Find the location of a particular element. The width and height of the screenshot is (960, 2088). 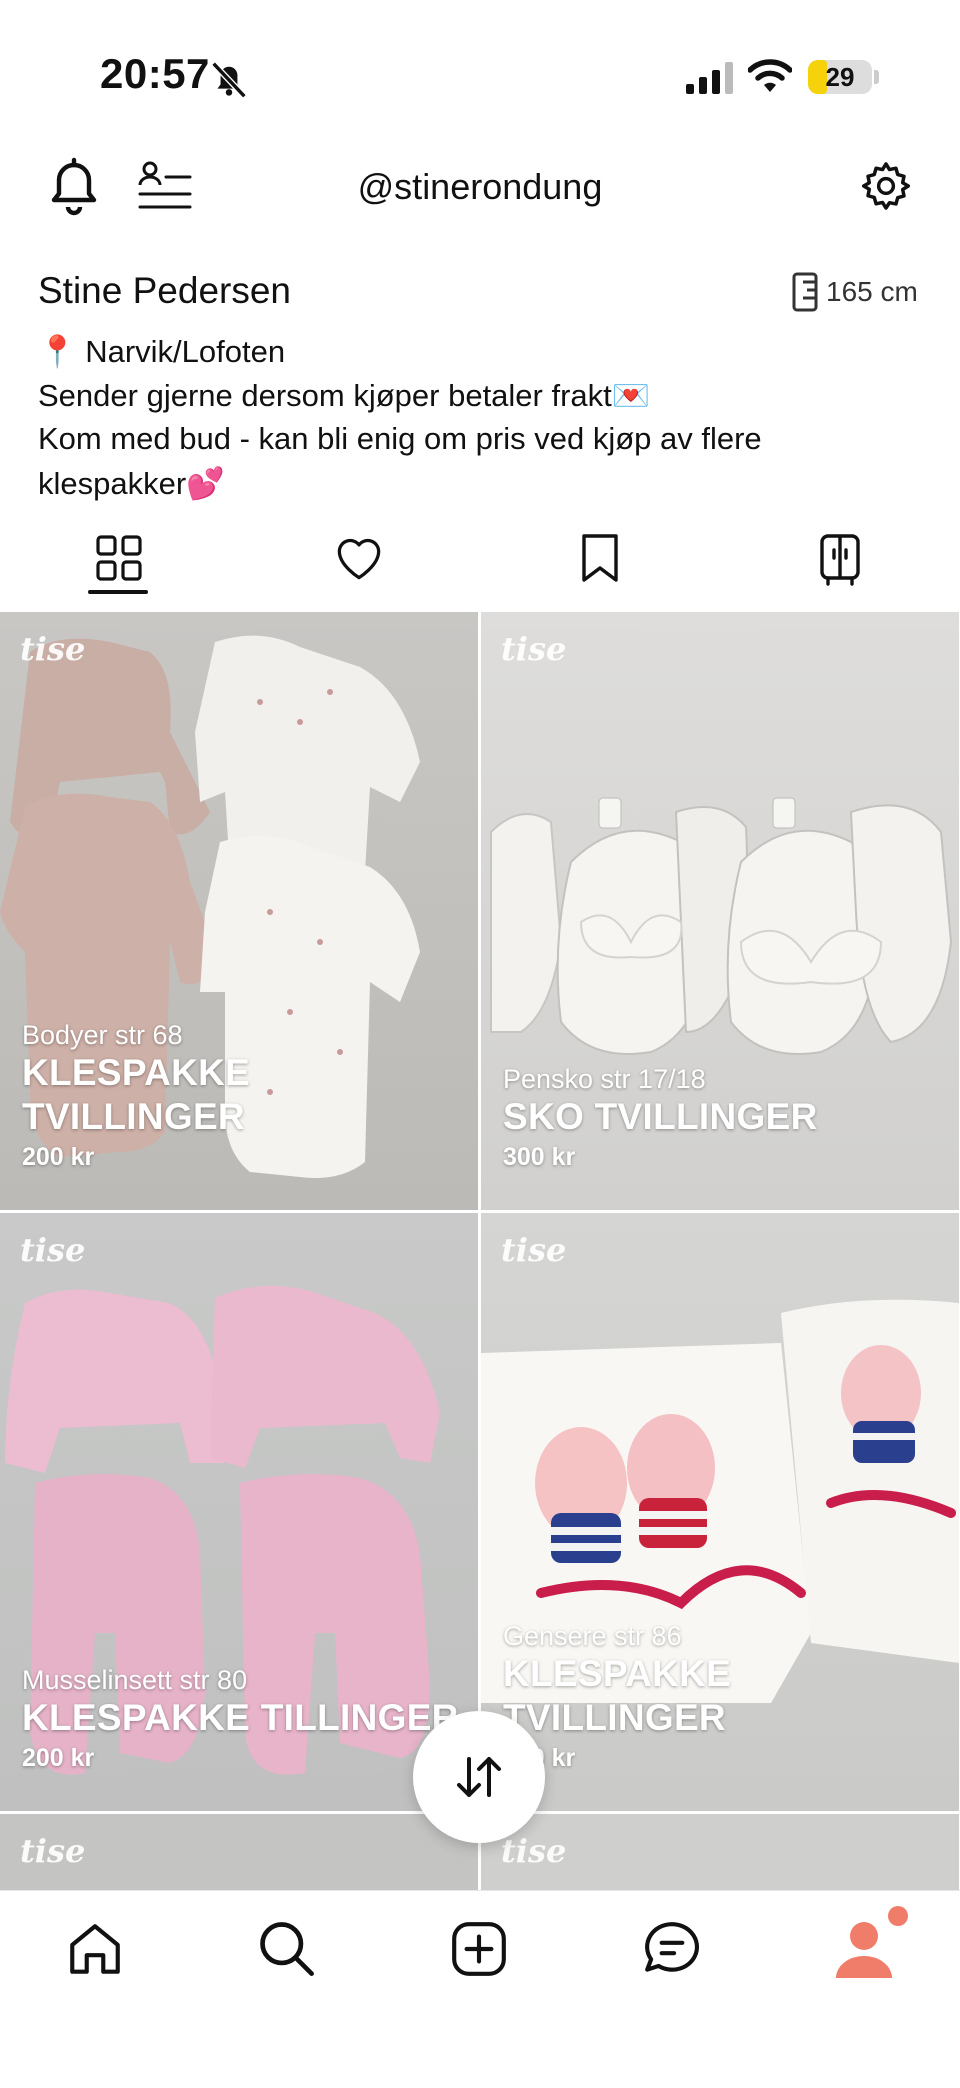

battery-indicator: 29 is located at coordinates (840, 77).